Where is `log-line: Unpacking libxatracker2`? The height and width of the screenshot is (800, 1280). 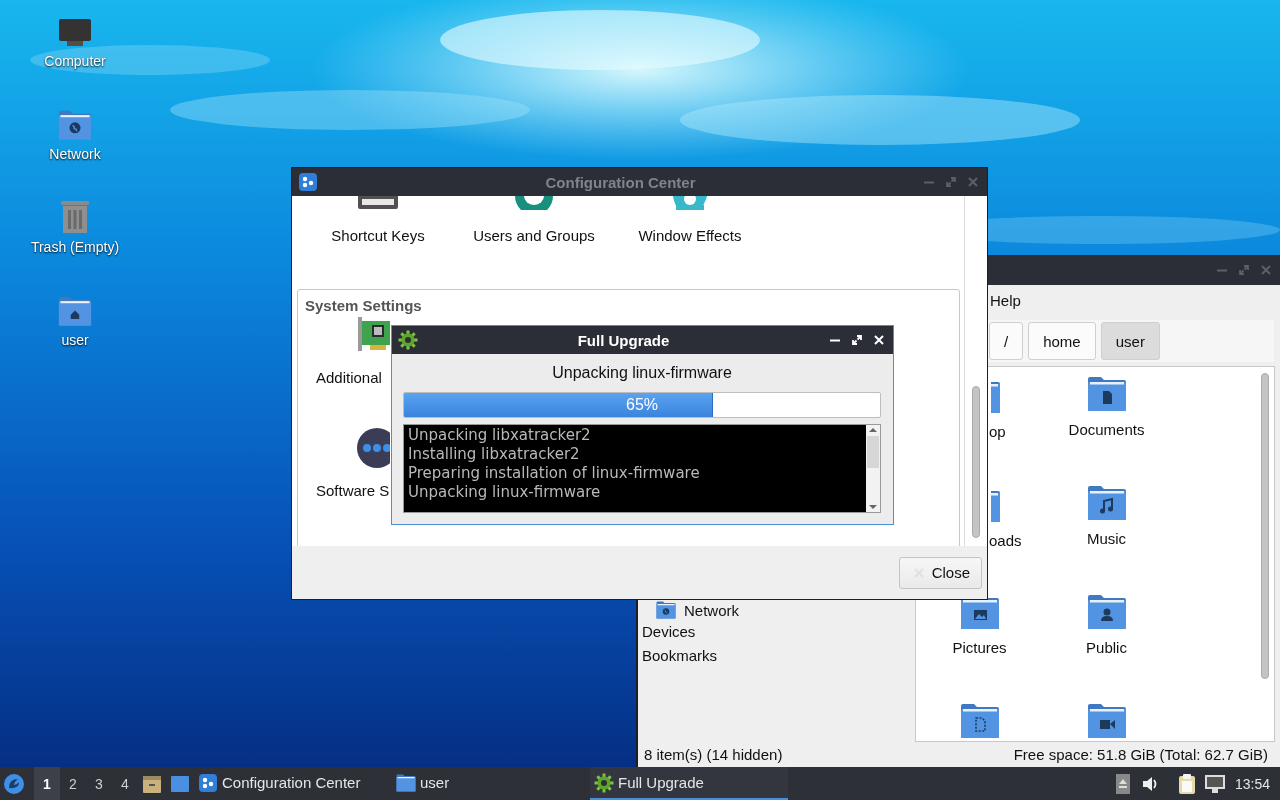
log-line: Unpacking libxatracker2 is located at coordinates (500, 435).